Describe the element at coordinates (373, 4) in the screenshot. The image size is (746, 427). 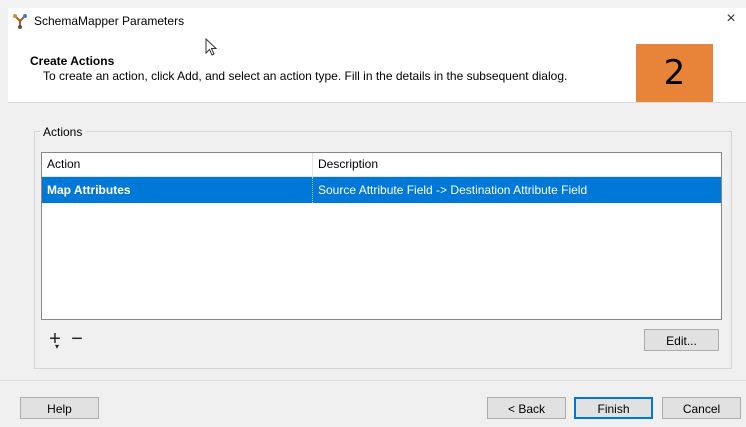
I see `top-strip` at that location.